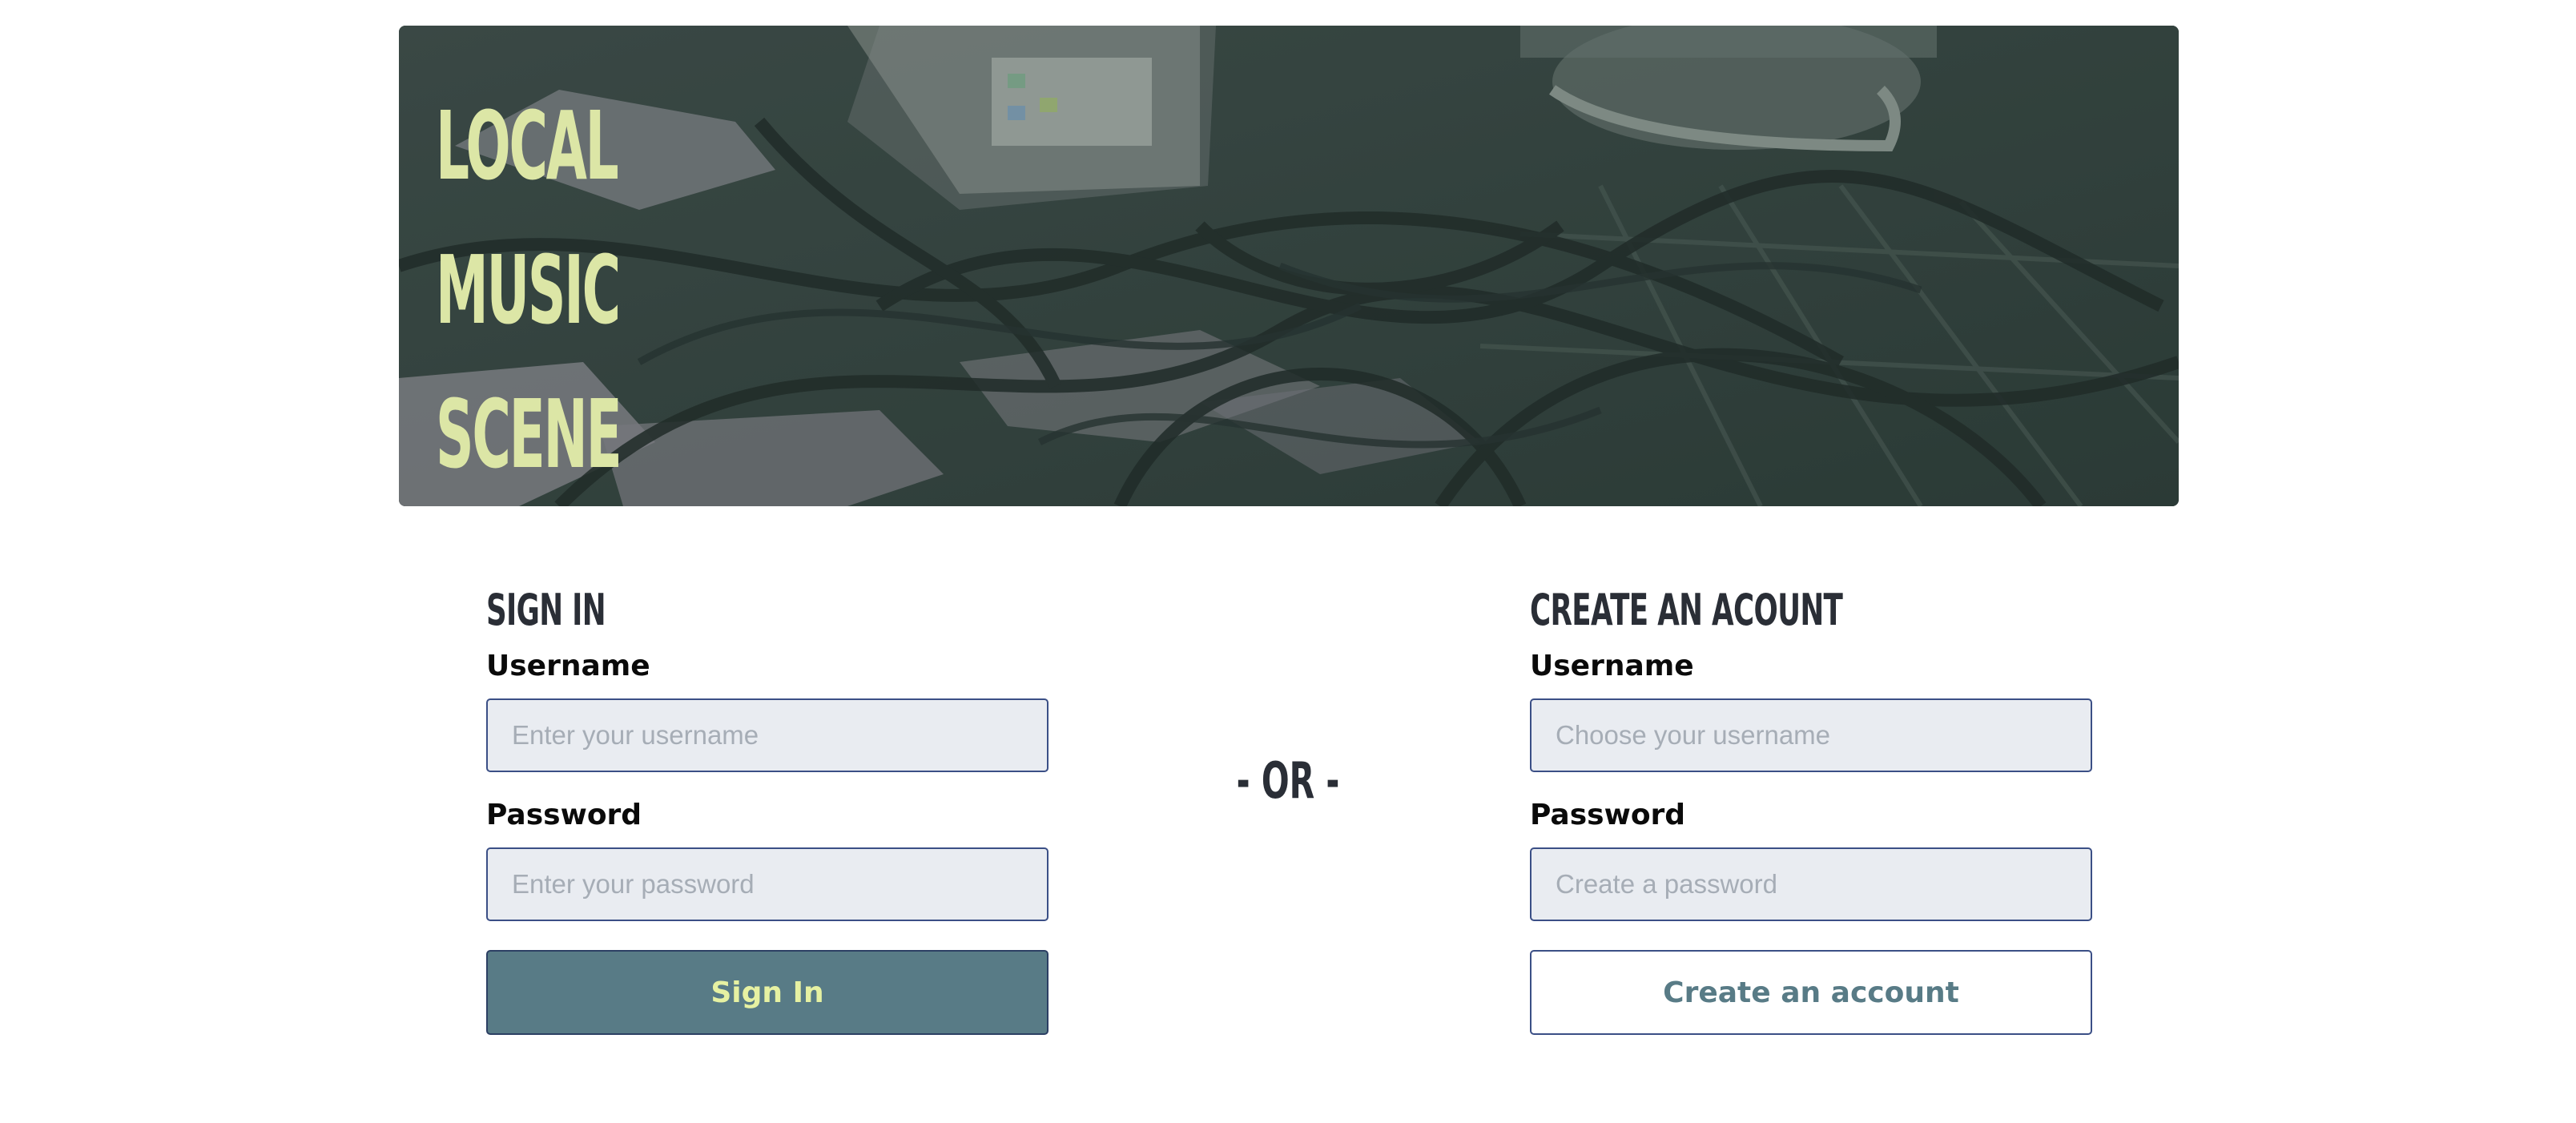 The width and height of the screenshot is (2576, 1123). I want to click on create-account-button: Create an account, so click(1811, 993).